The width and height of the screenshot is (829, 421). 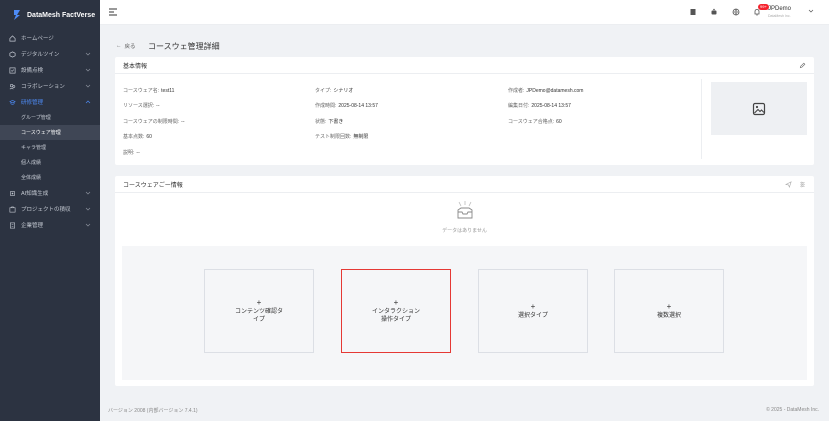 I want to click on sidebar-subitem-label: キャラ管理, so click(x=34, y=148).